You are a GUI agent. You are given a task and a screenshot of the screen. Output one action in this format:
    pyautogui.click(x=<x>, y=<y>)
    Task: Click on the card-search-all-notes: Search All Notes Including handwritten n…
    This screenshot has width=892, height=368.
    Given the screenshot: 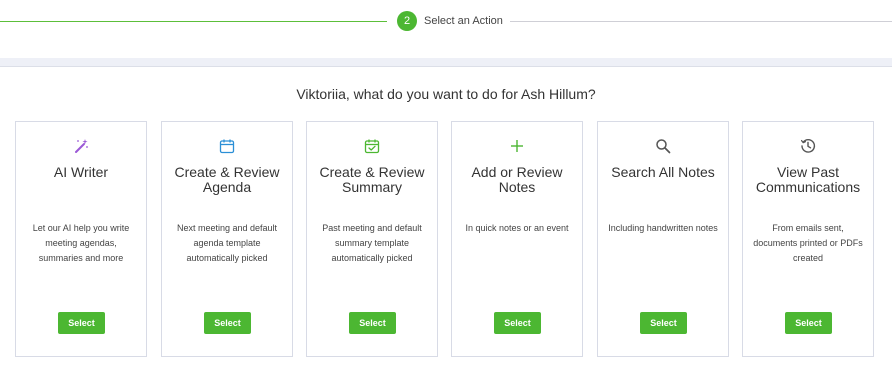 What is the action you would take?
    pyautogui.click(x=663, y=239)
    